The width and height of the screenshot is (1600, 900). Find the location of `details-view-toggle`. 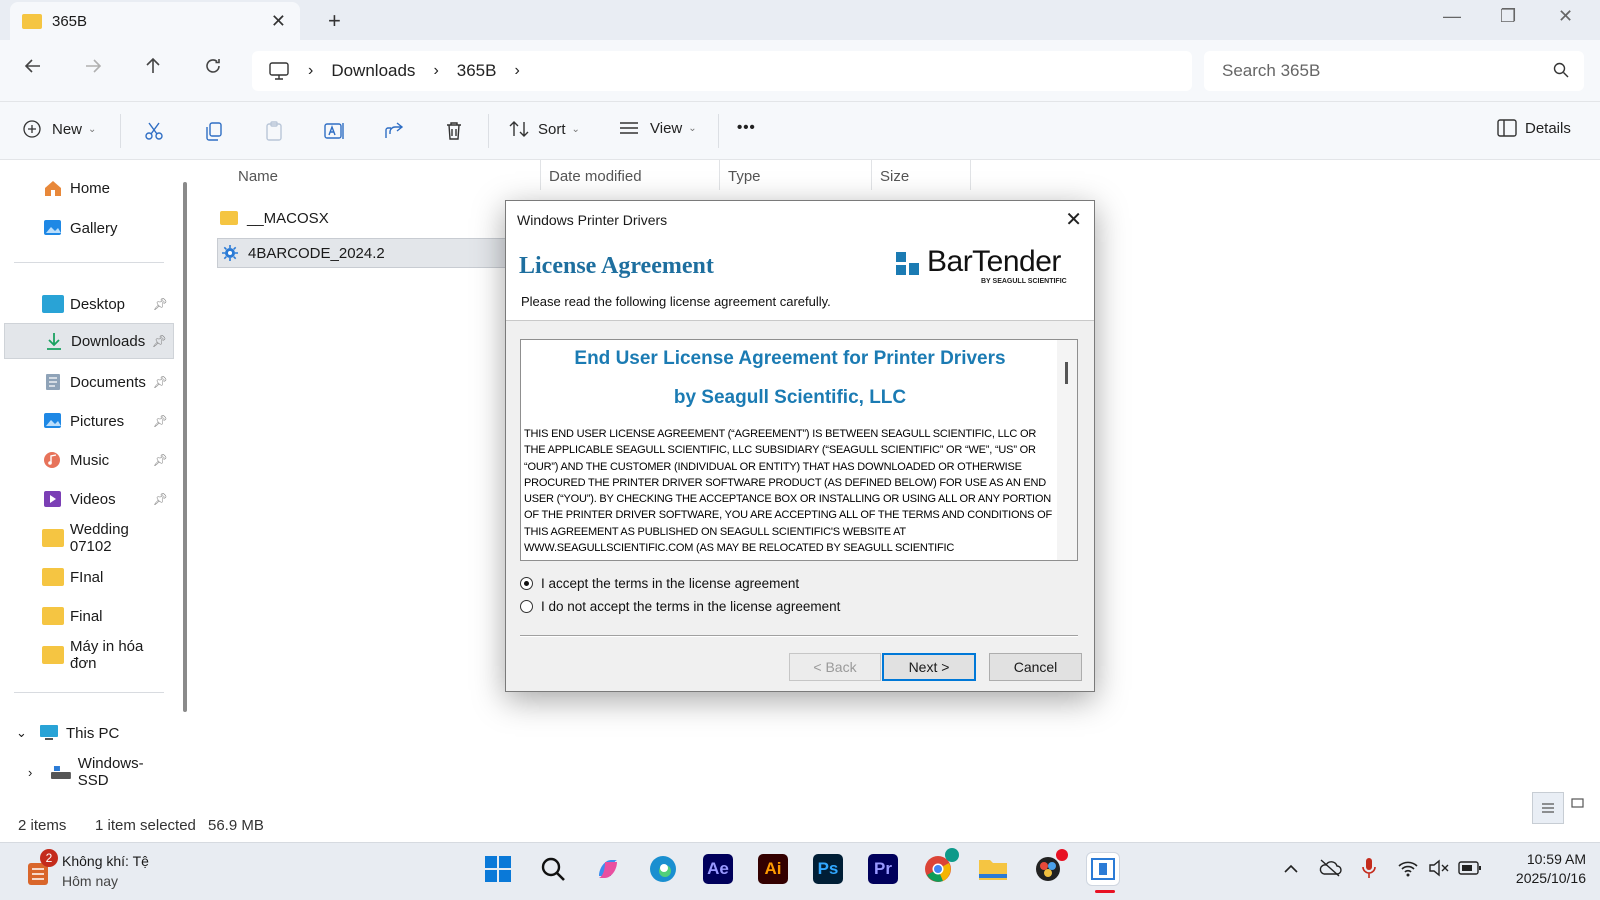

details-view-toggle is located at coordinates (1548, 808).